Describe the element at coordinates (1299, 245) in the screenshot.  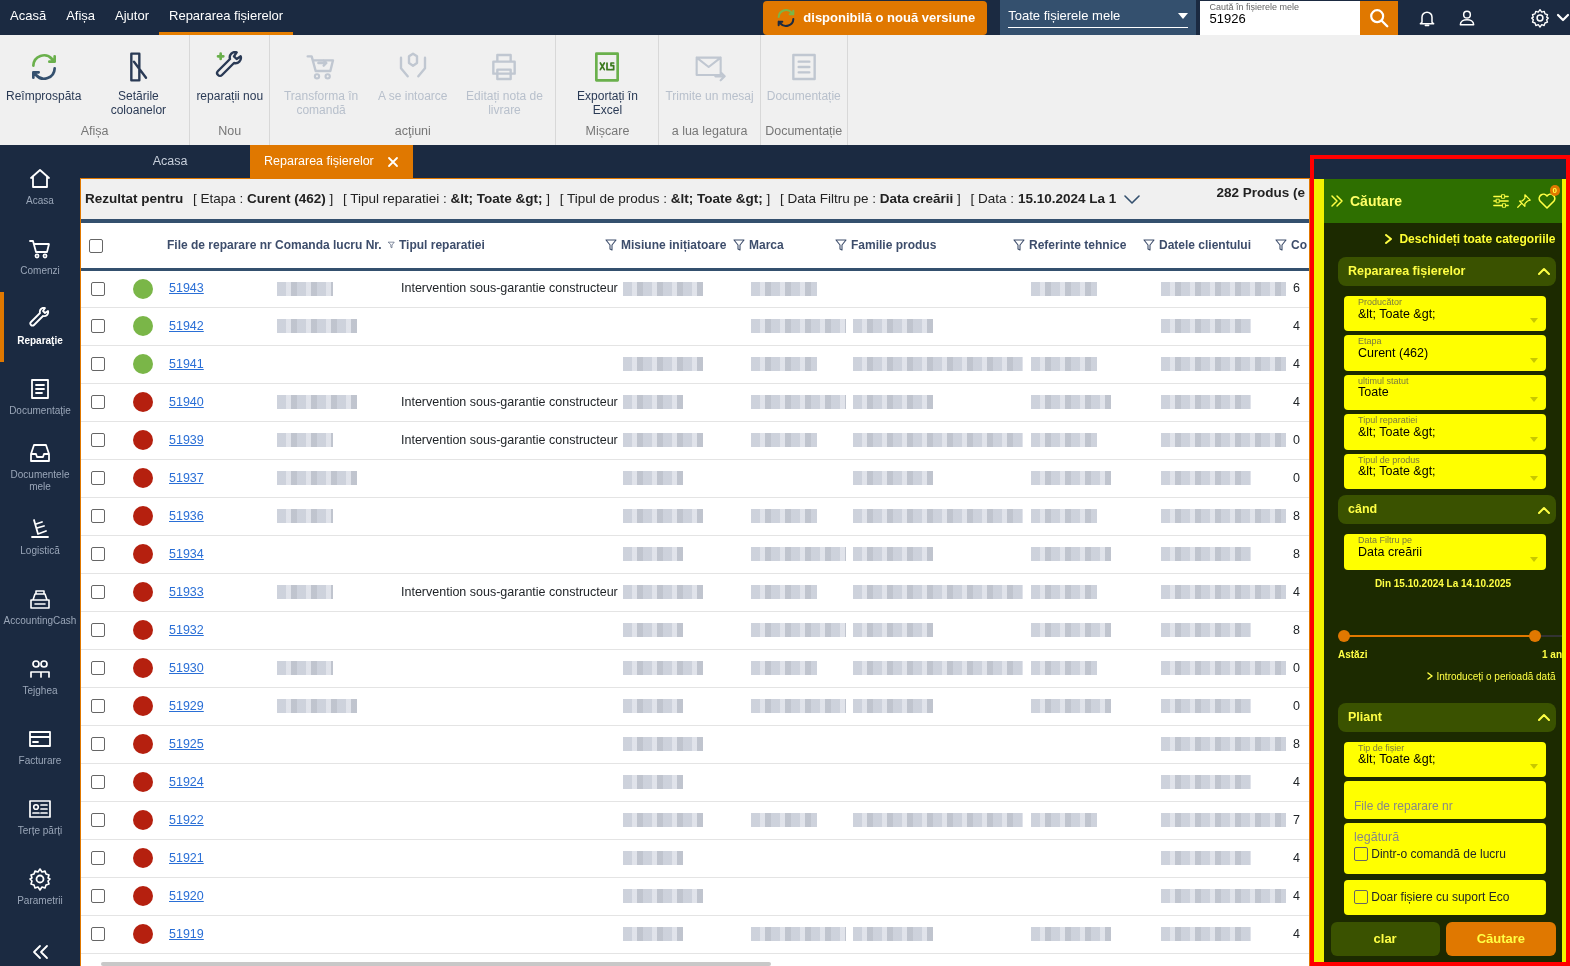
I see `column-header: Co` at that location.